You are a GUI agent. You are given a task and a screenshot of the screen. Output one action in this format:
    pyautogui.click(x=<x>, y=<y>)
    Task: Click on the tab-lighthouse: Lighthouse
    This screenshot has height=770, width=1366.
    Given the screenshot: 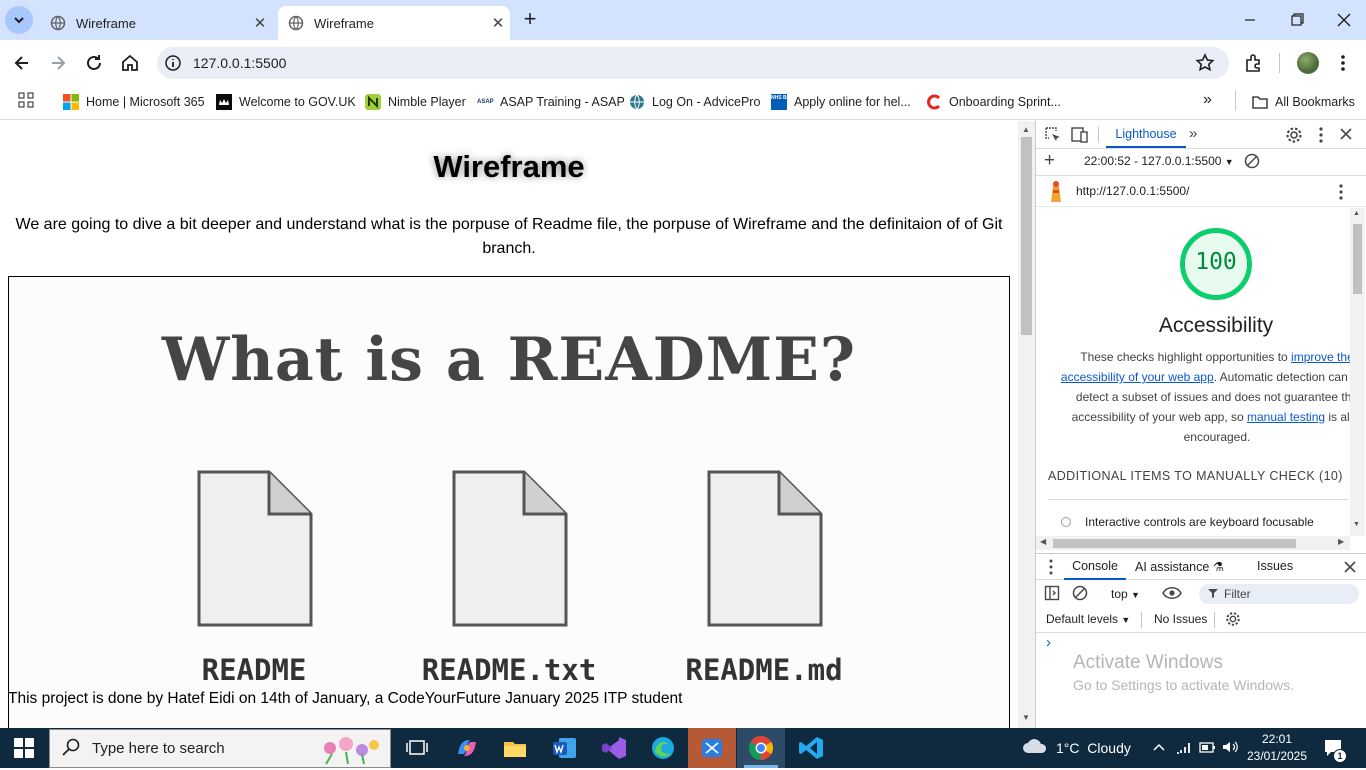 What is the action you would take?
    pyautogui.click(x=1146, y=134)
    